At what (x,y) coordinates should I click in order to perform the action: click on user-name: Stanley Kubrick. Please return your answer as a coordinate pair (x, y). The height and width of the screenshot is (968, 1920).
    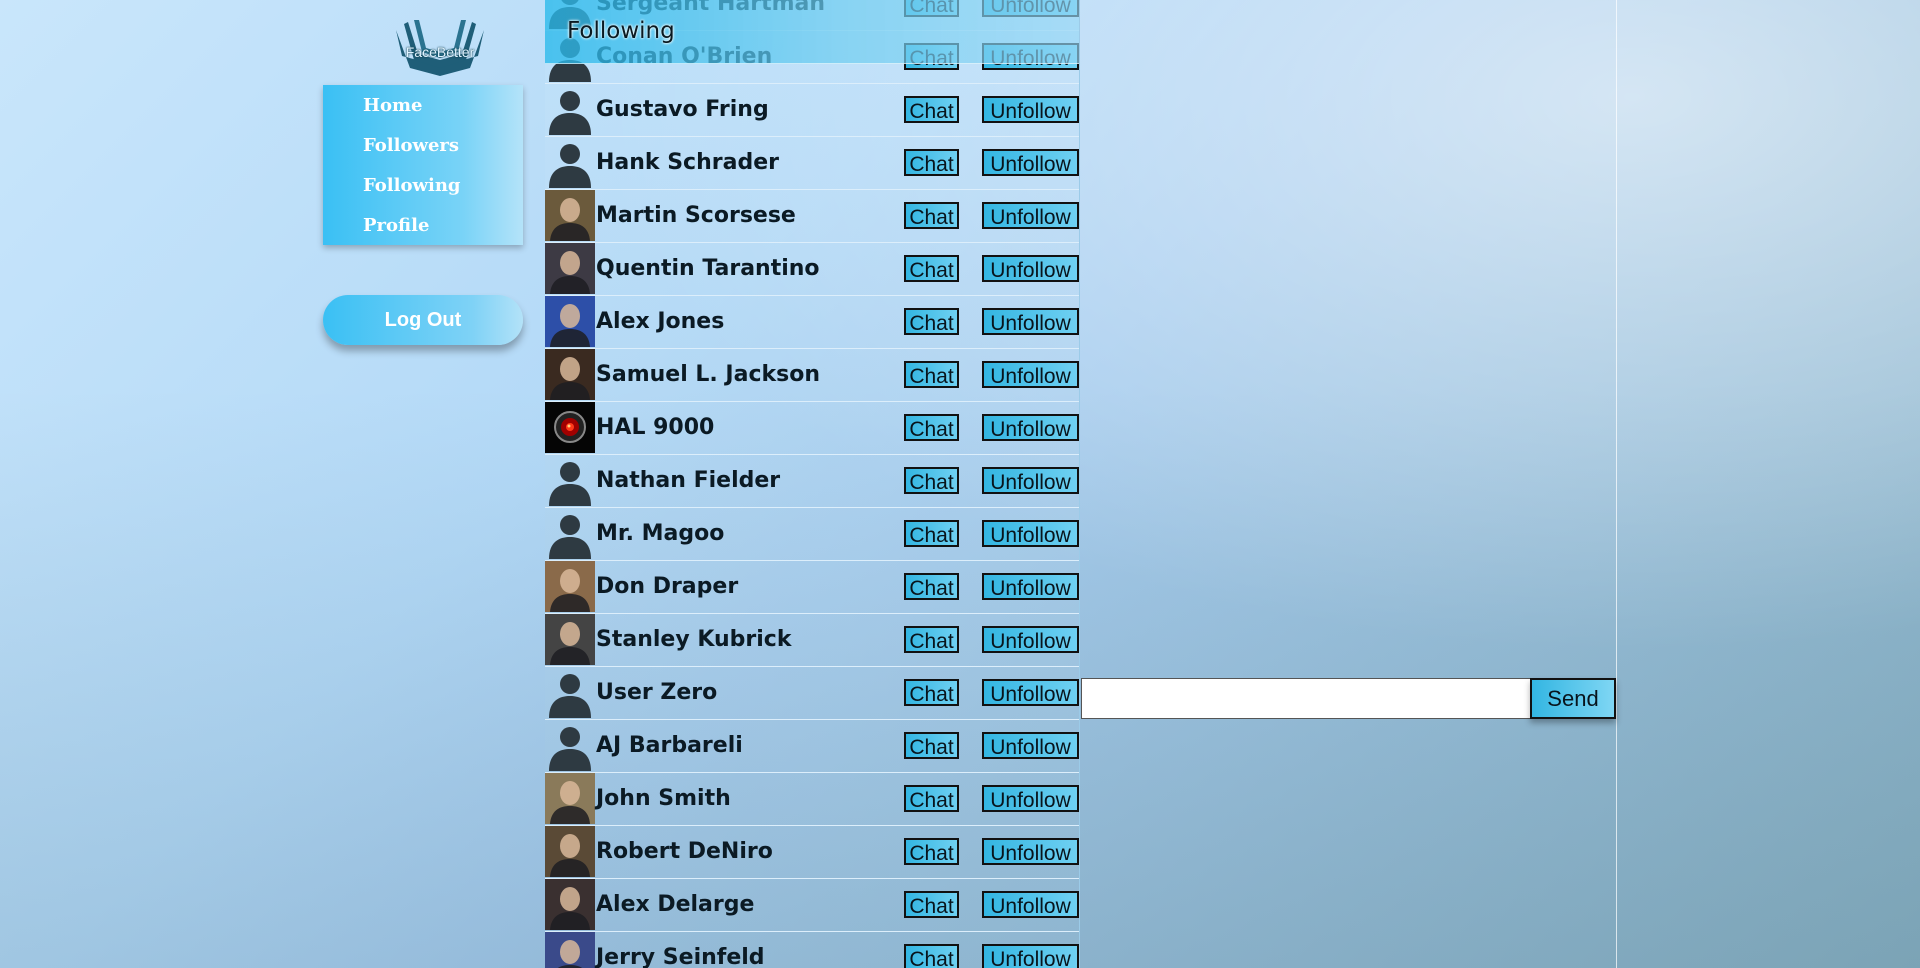
    Looking at the image, I should click on (693, 640).